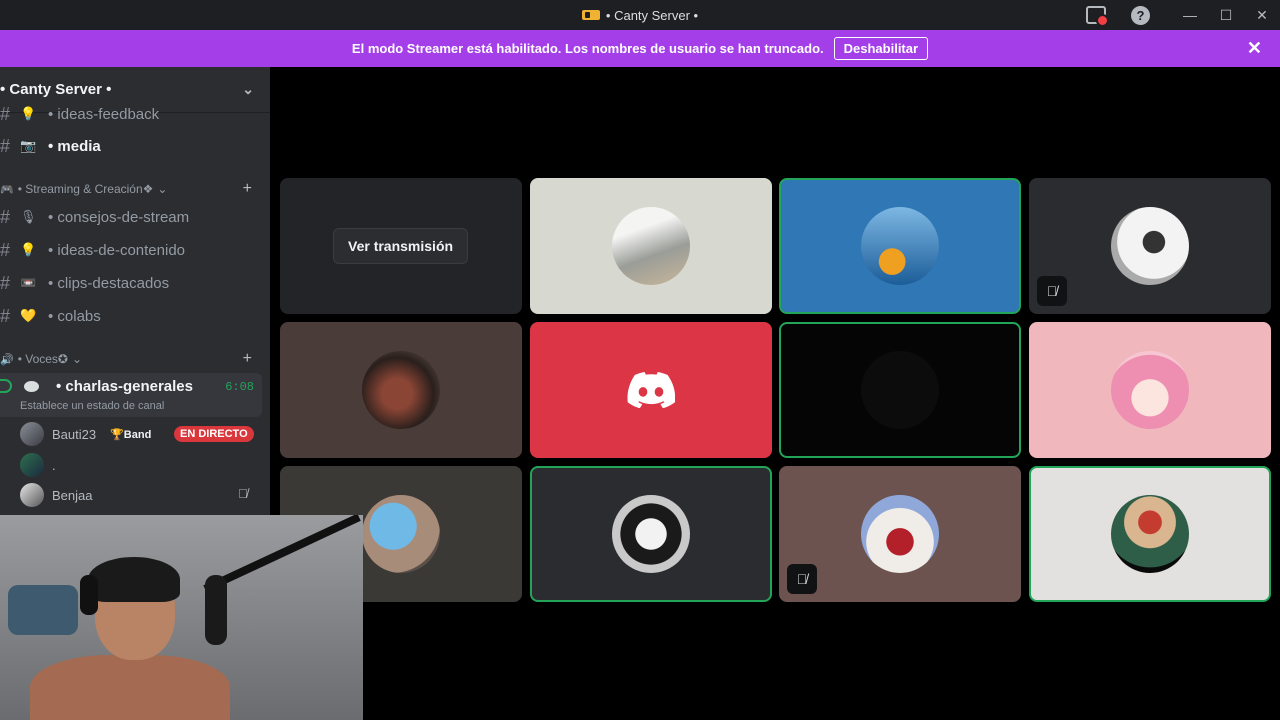 This screenshot has height=720, width=1280. I want to click on webcam-overlay, so click(181, 617).